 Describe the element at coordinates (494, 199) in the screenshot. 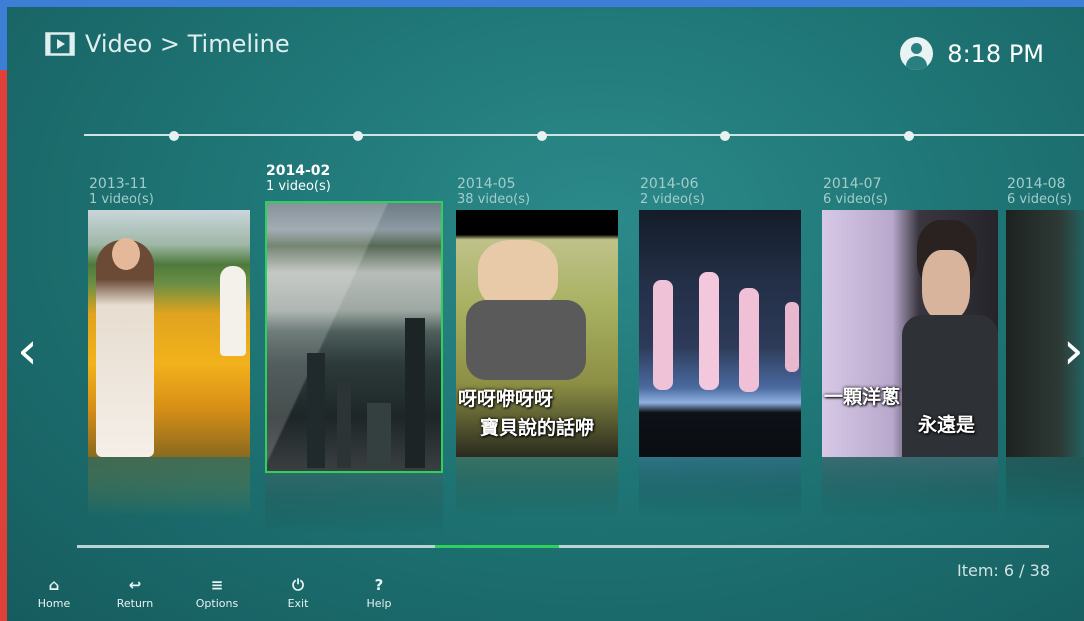

I see `card-video-count: 38 video(s)` at that location.